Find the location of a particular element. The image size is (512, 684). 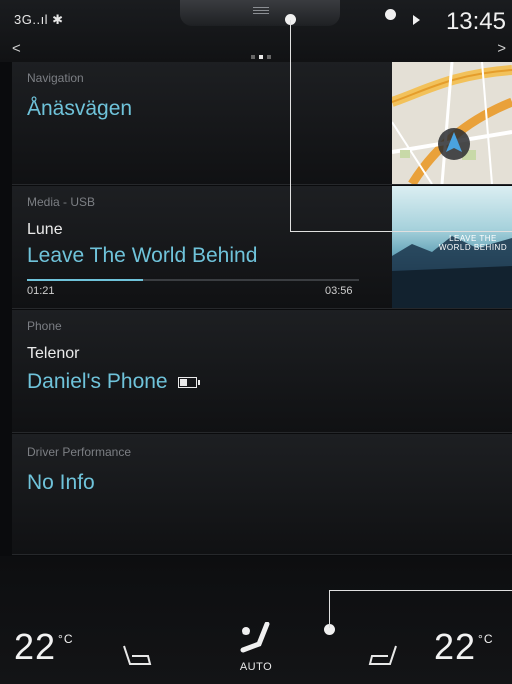

driver-performance-value: No Info is located at coordinates (61, 482).